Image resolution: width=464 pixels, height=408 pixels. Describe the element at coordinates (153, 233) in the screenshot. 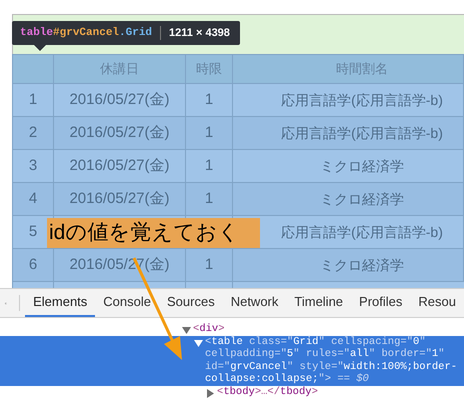

I see `annotation-label: idの値を覚えておく` at that location.